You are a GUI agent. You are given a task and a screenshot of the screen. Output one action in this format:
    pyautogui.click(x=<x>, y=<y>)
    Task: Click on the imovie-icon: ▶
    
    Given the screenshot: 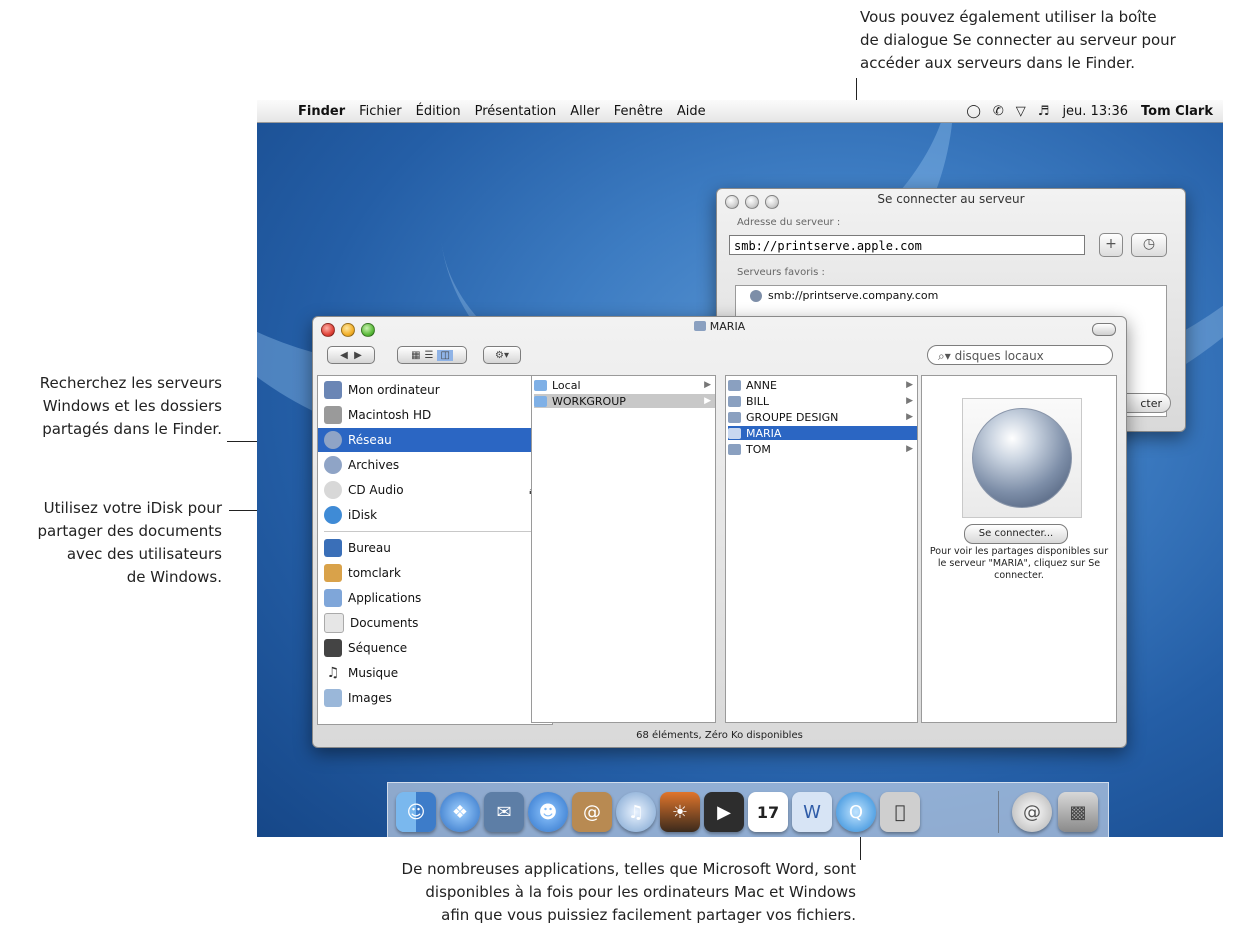 What is the action you would take?
    pyautogui.click(x=724, y=812)
    